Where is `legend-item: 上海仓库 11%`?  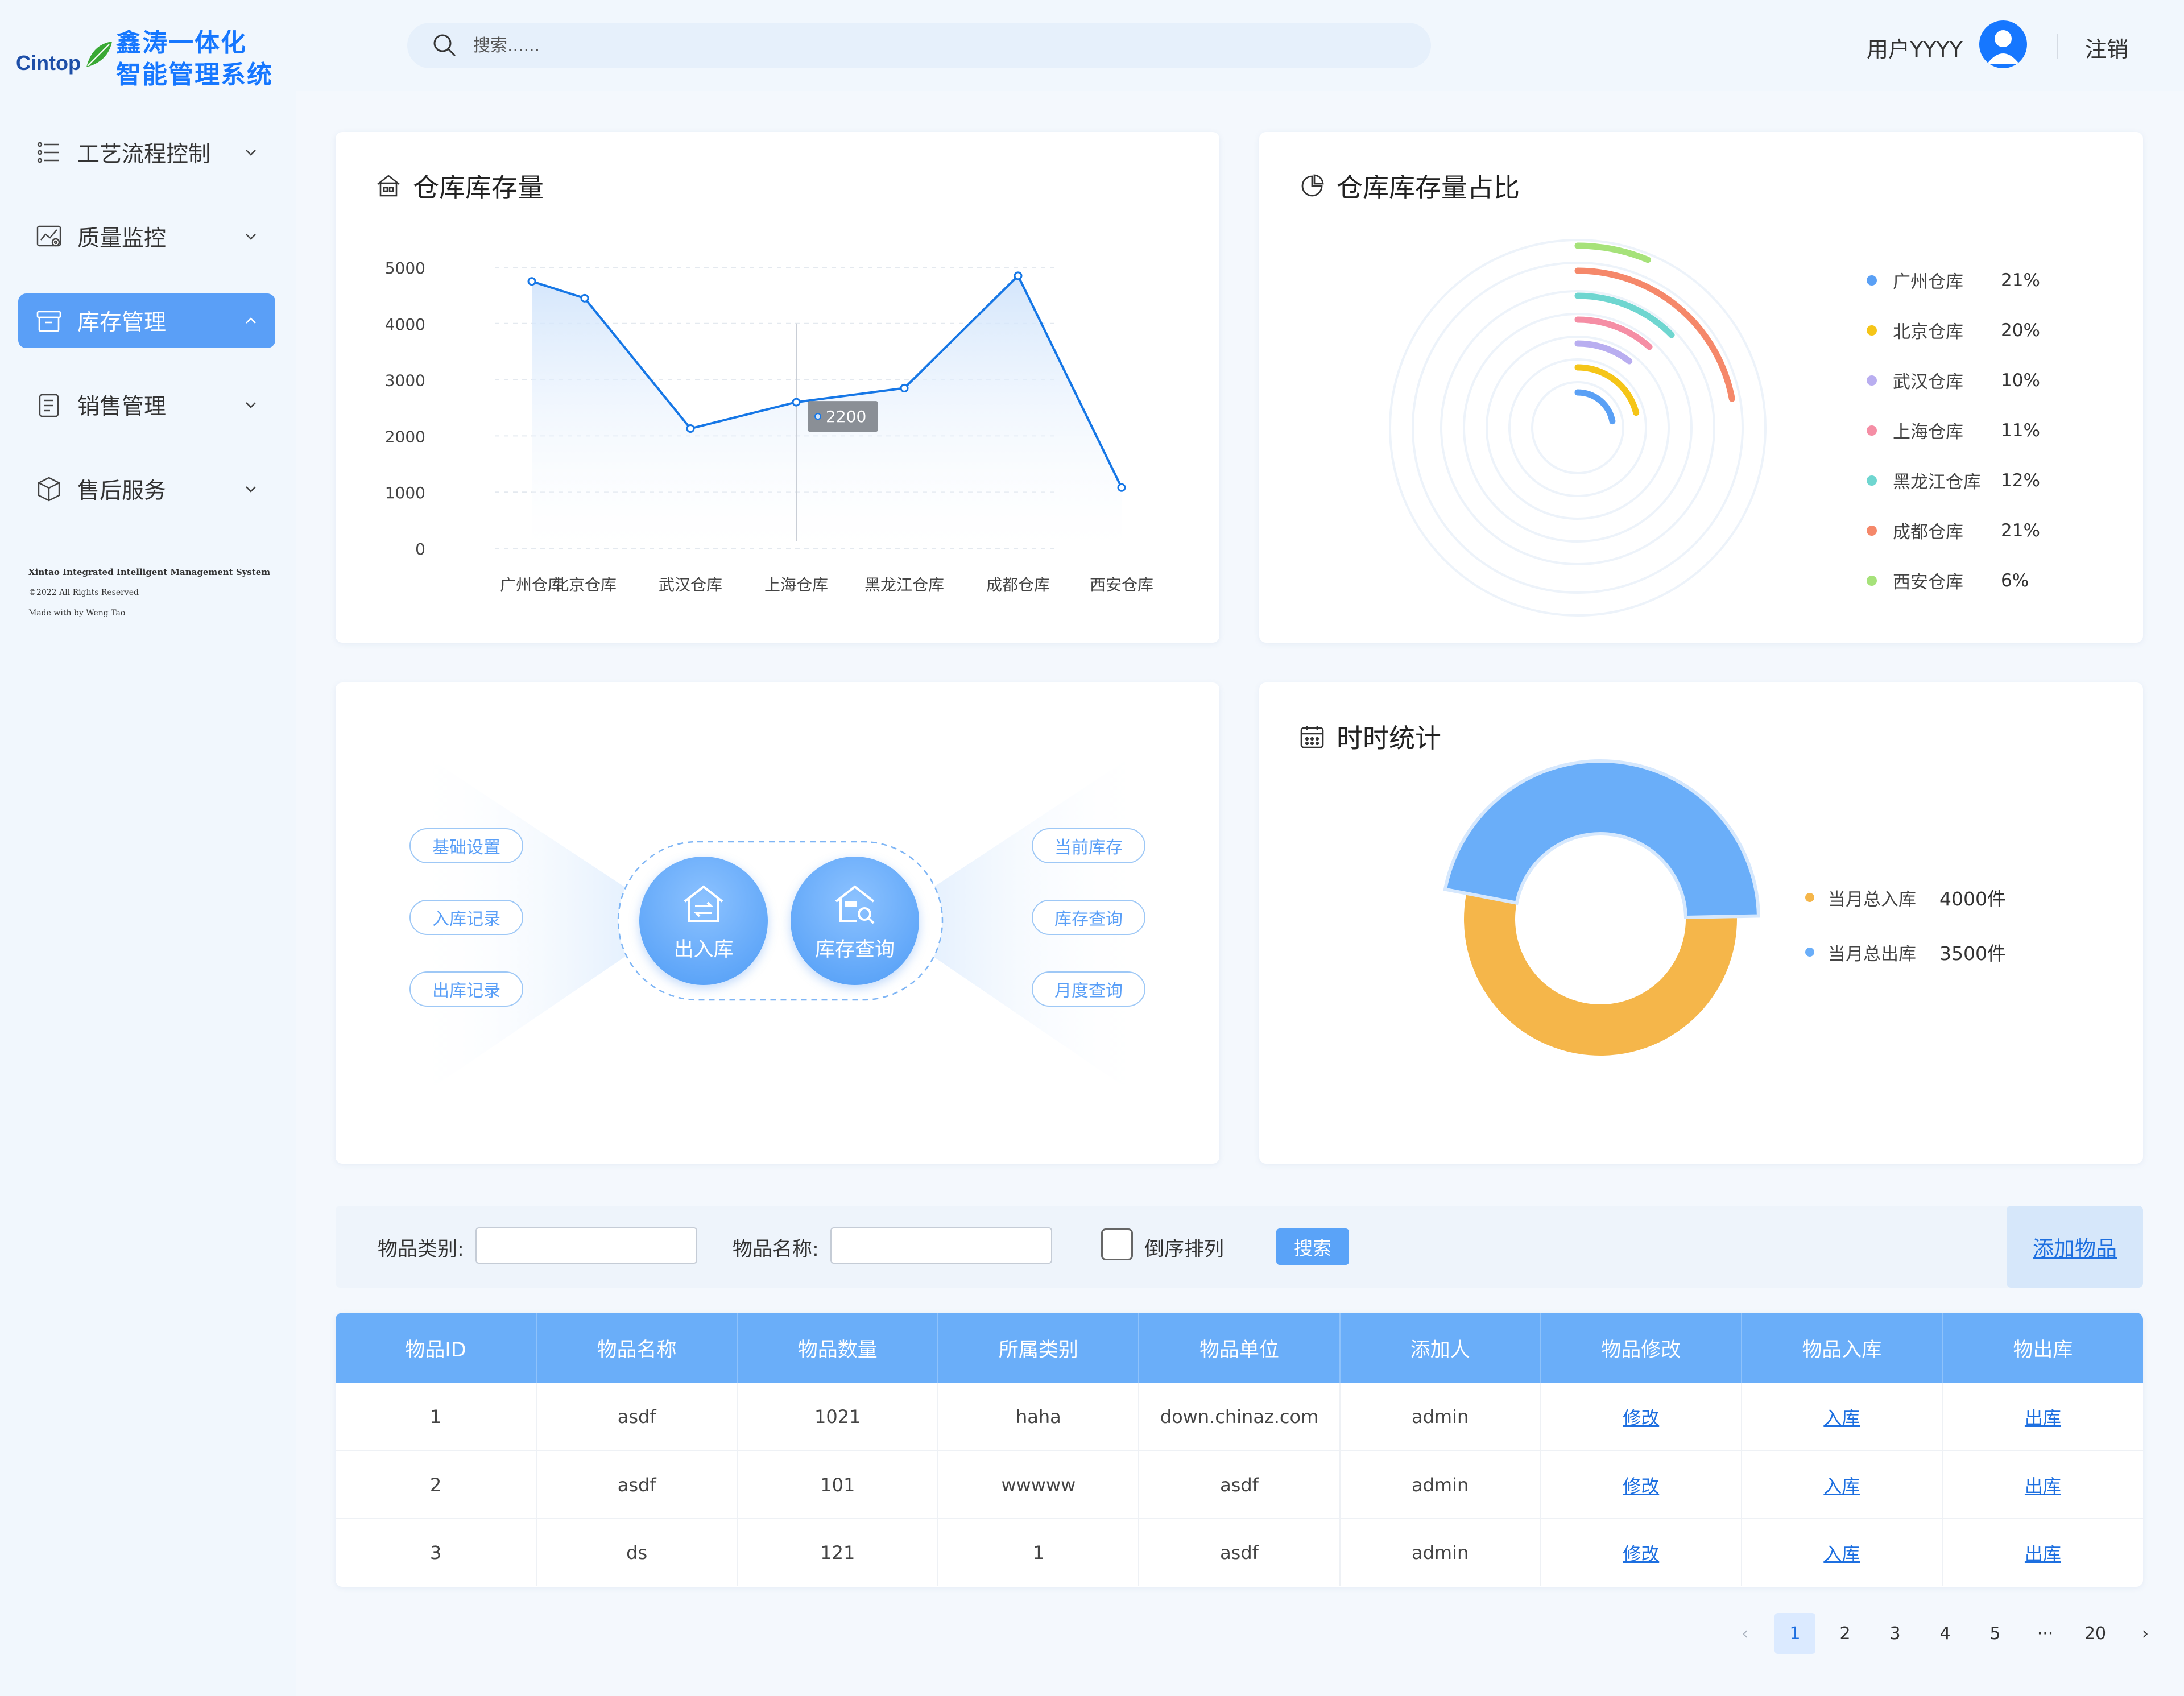 legend-item: 上海仓库 11% is located at coordinates (1953, 430).